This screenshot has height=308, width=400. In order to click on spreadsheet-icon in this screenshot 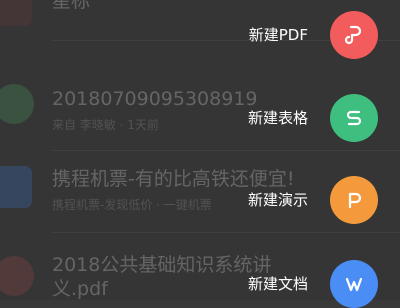, I will do `click(354, 118)`.